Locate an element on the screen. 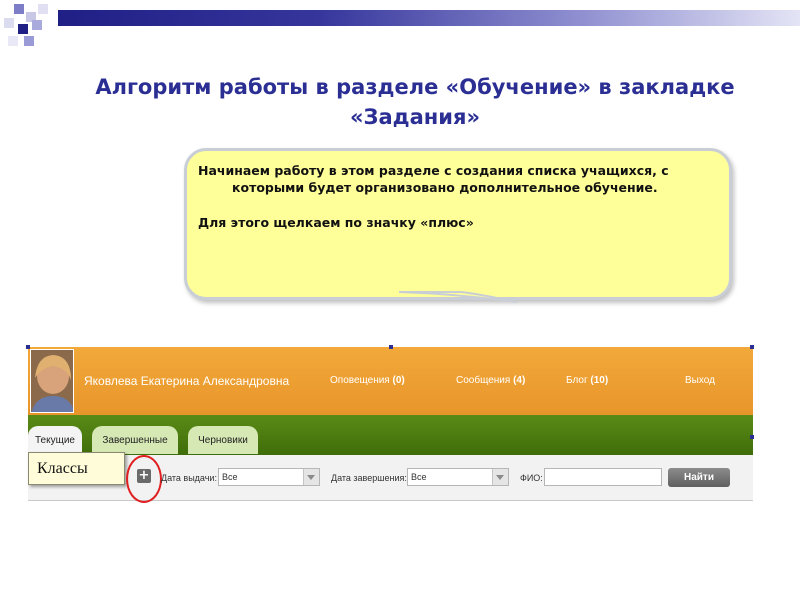 The height and width of the screenshot is (600, 800). tab-completed-label: Завершенные is located at coordinates (135, 440).